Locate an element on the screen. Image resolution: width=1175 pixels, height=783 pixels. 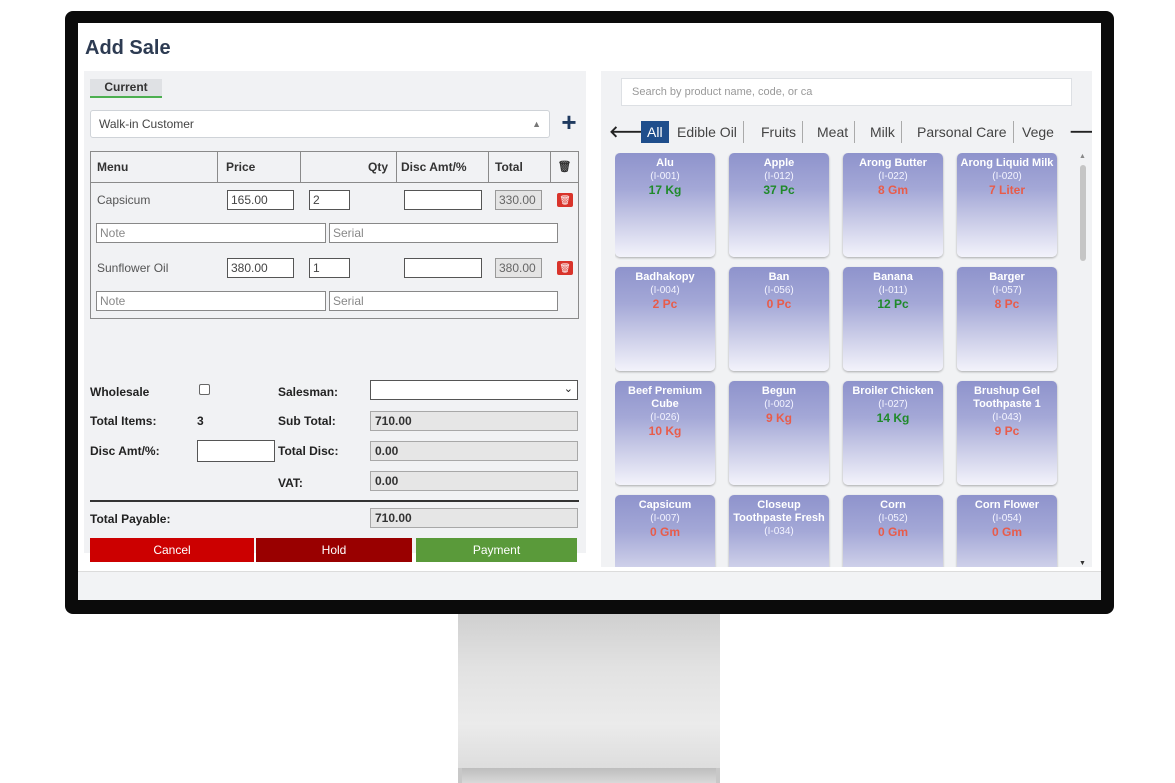
vat-label: VAT: is located at coordinates (290, 483).